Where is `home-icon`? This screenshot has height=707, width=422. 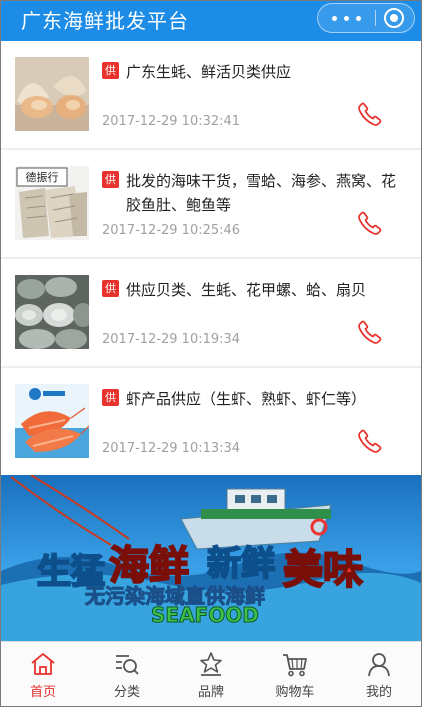
home-icon is located at coordinates (43, 664).